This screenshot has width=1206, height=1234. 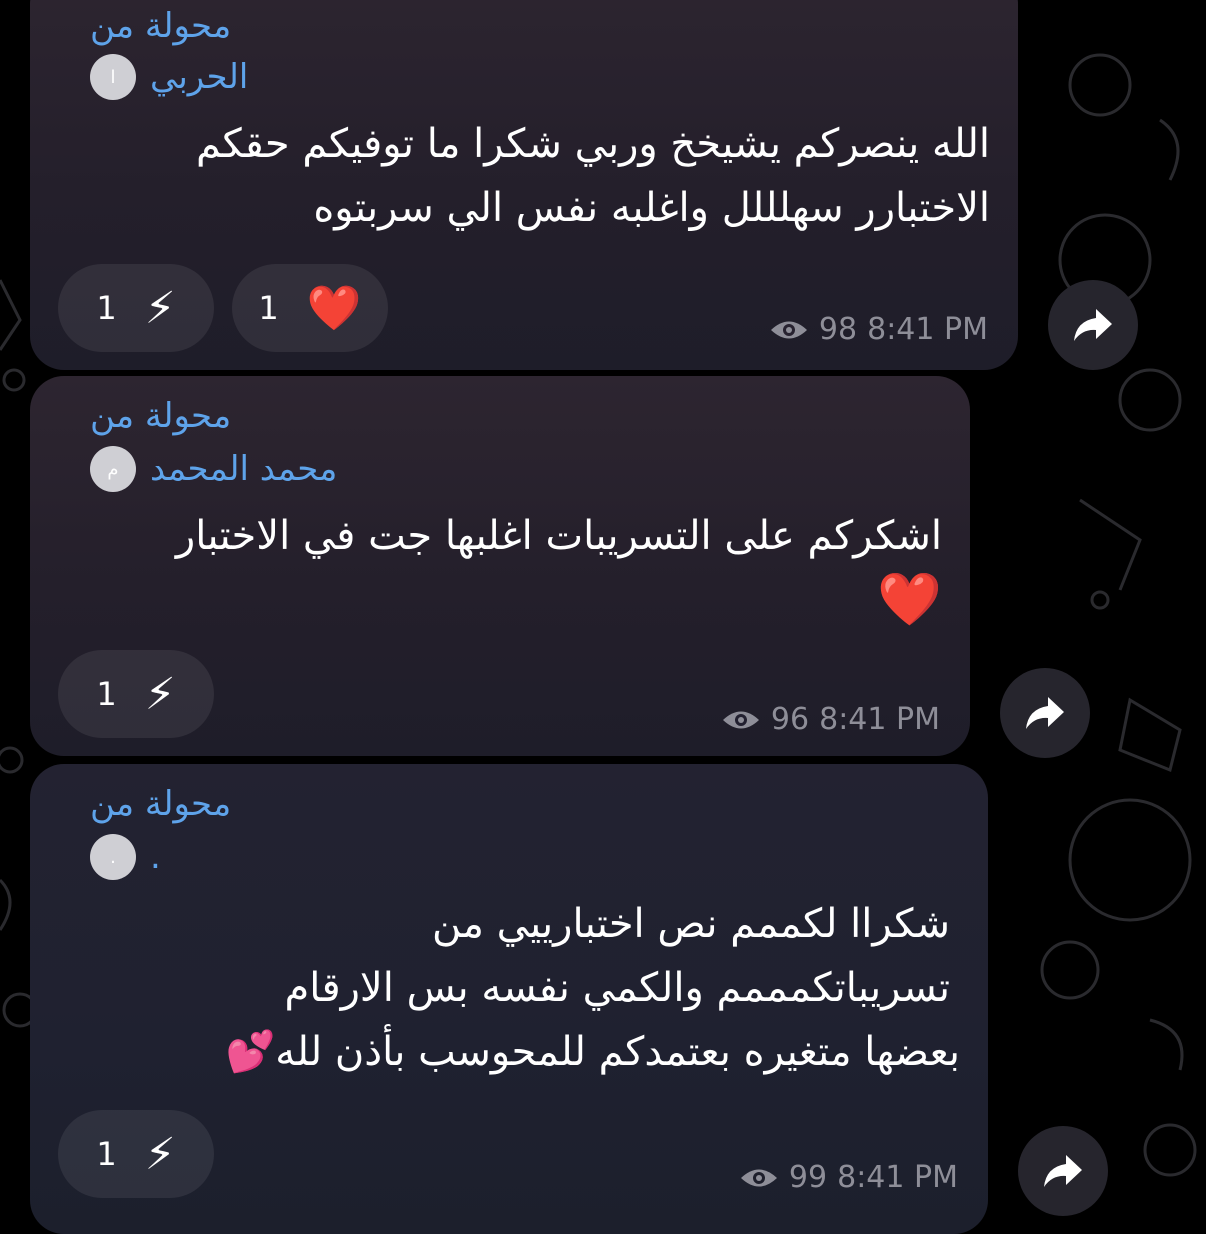 I want to click on message-meta: 99 8:41 PM, so click(x=848, y=1177).